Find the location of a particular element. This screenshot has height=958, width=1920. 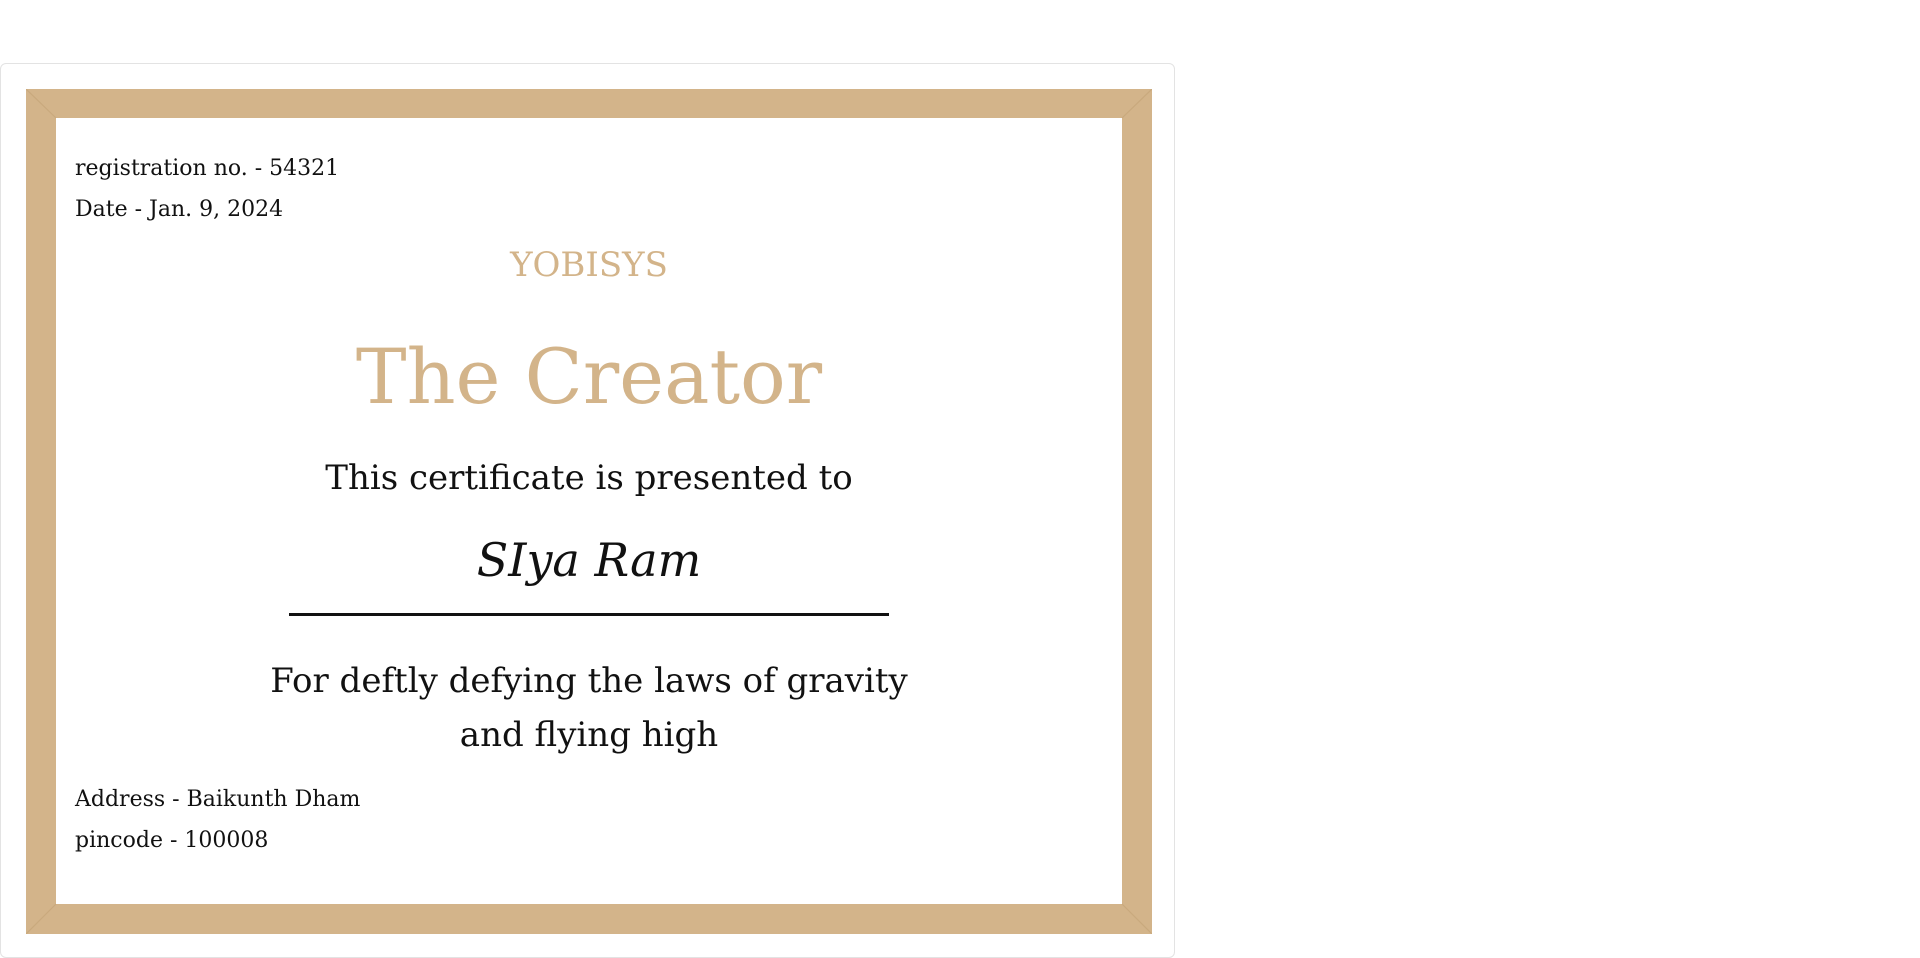

award-reason-line-1: For deftly defying the laws of gravity is located at coordinates (589, 681).